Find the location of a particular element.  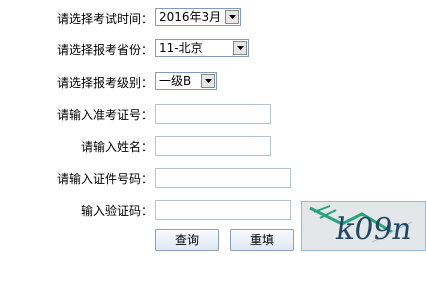

admission-no-row: 请输入准考证号： is located at coordinates (213, 115).